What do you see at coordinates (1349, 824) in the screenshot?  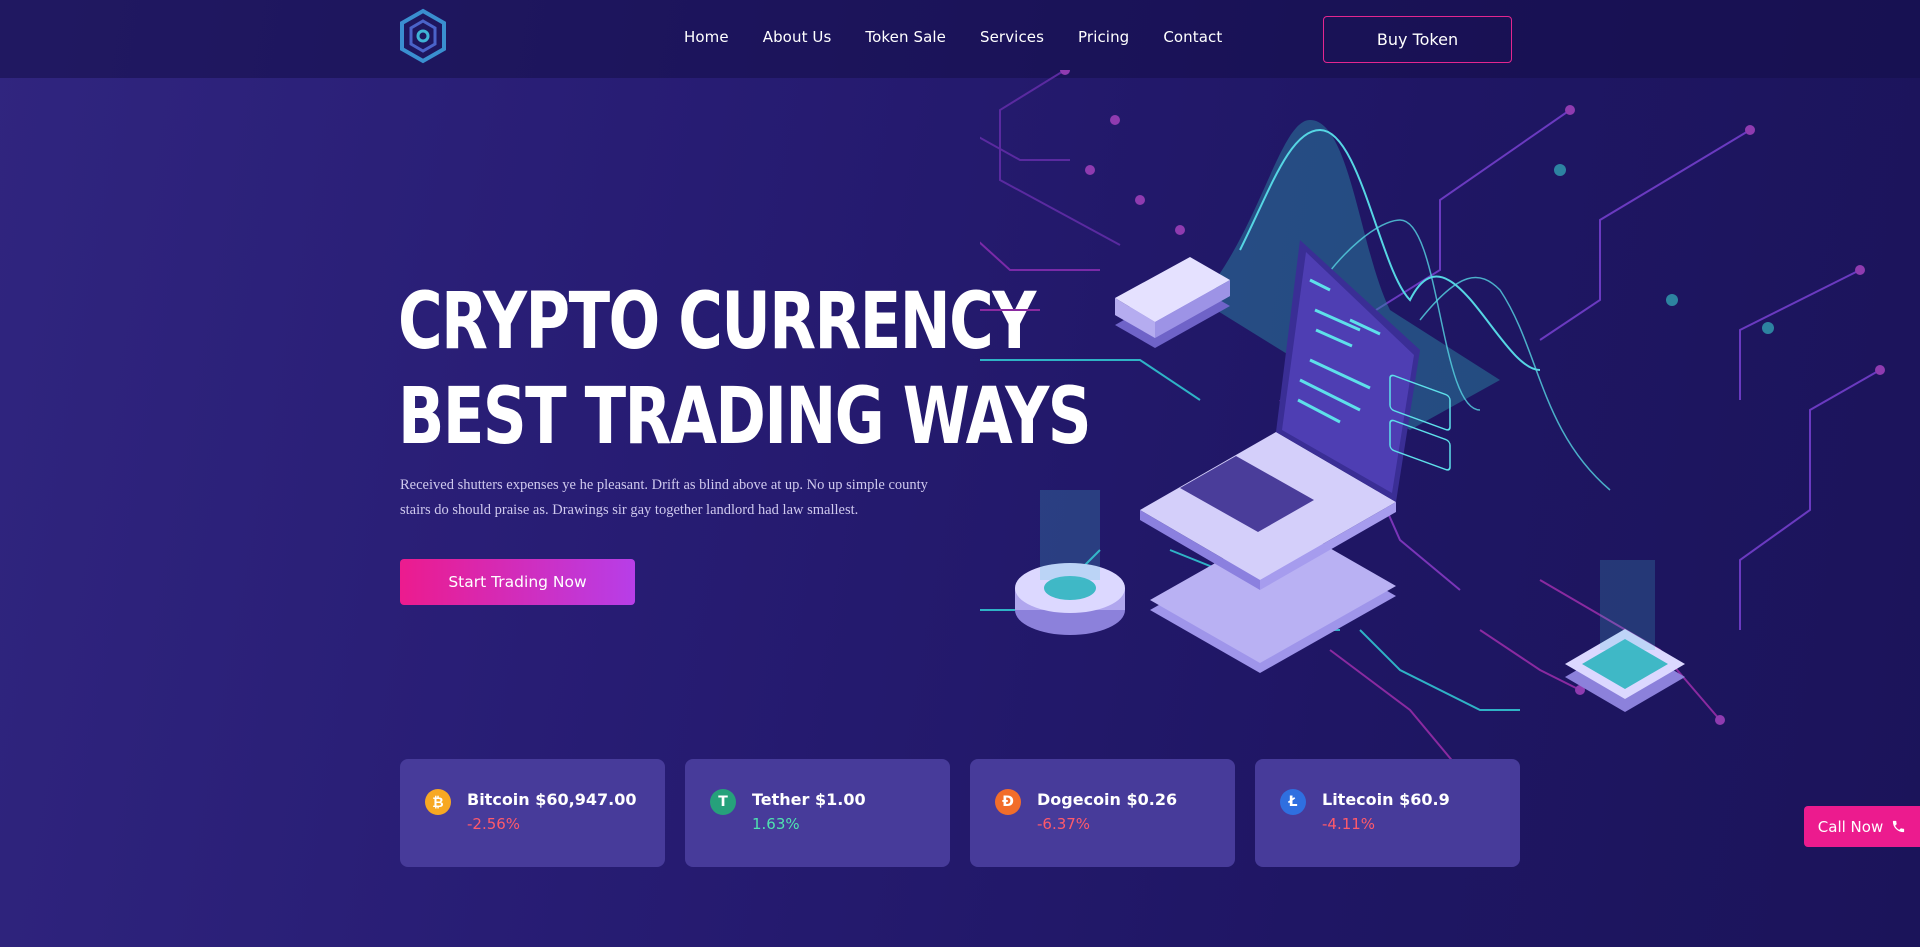 I see `coin-change: -4.11%` at bounding box center [1349, 824].